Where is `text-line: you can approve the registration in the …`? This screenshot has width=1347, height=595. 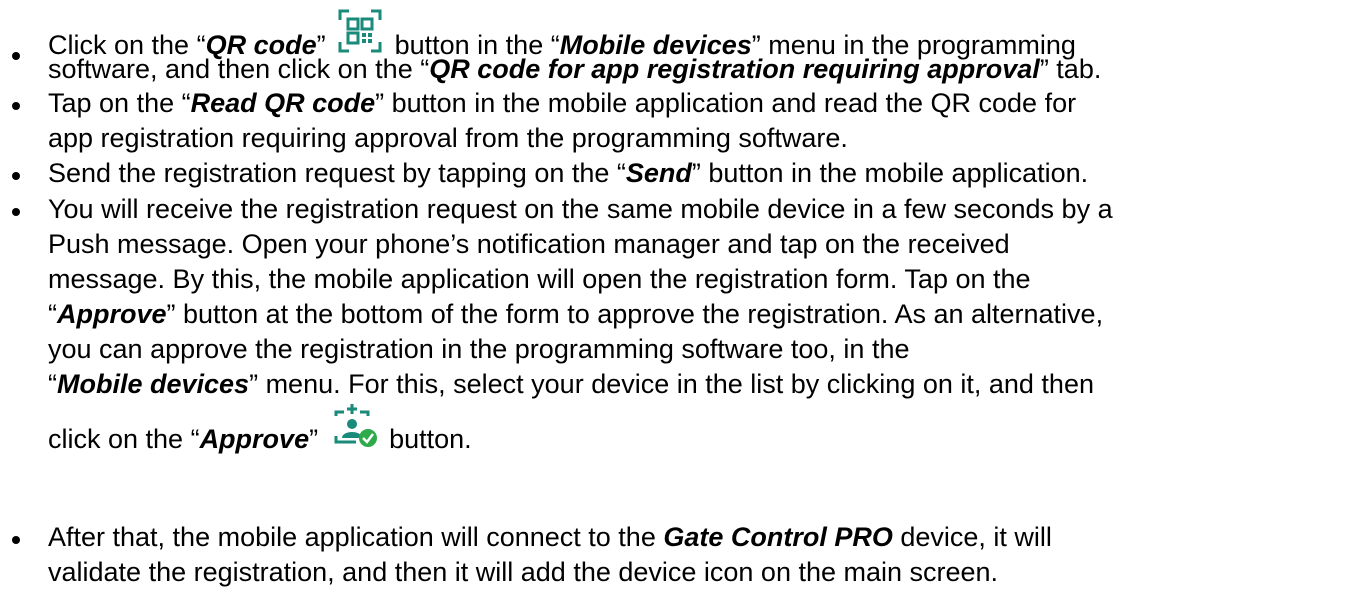 text-line: you can approve the registration in the … is located at coordinates (673, 349).